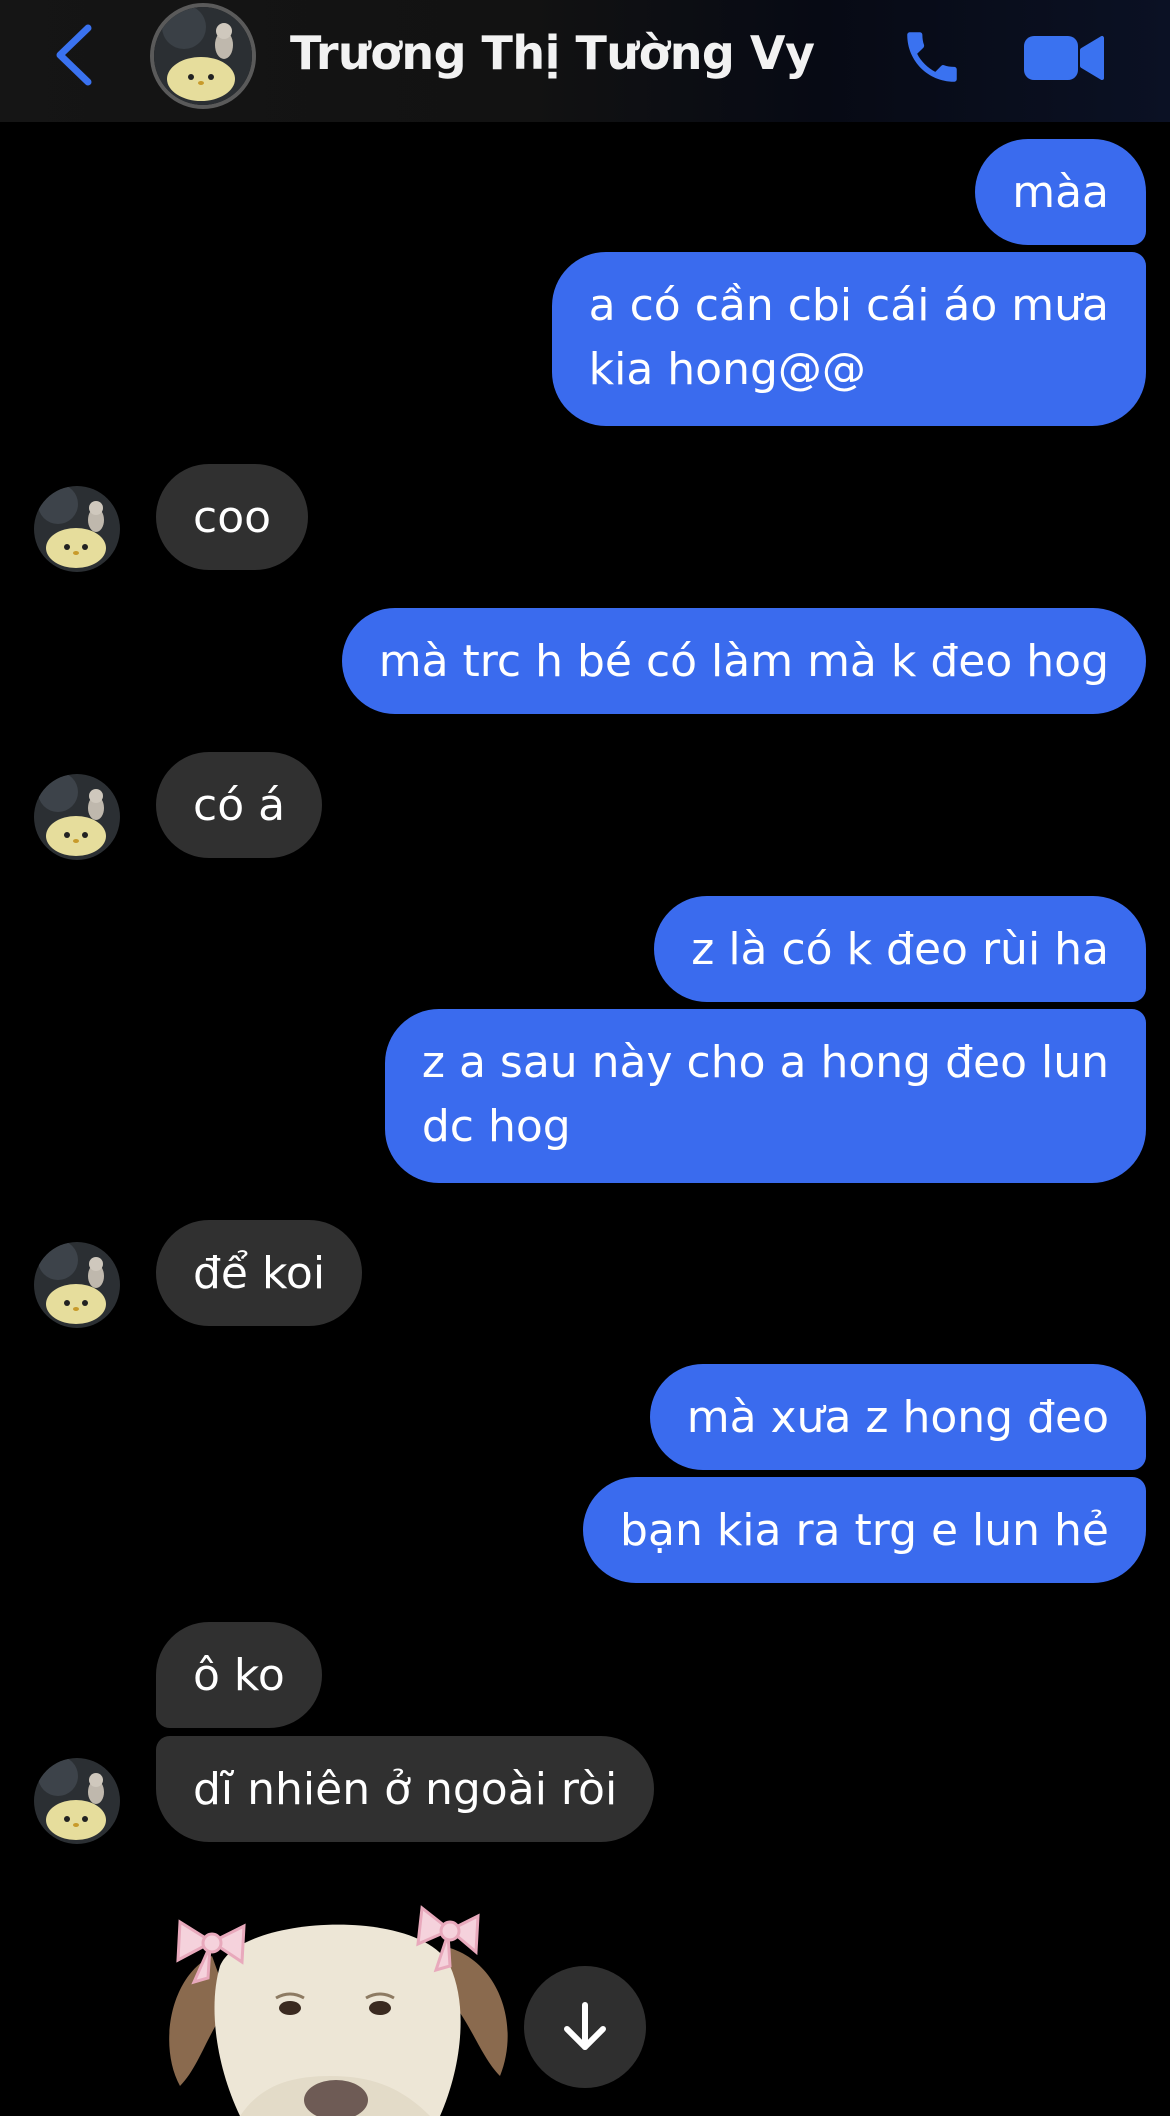 Image resolution: width=1170 pixels, height=2116 pixels. I want to click on contact-name: Trương Thị Tường Vy, so click(552, 53).